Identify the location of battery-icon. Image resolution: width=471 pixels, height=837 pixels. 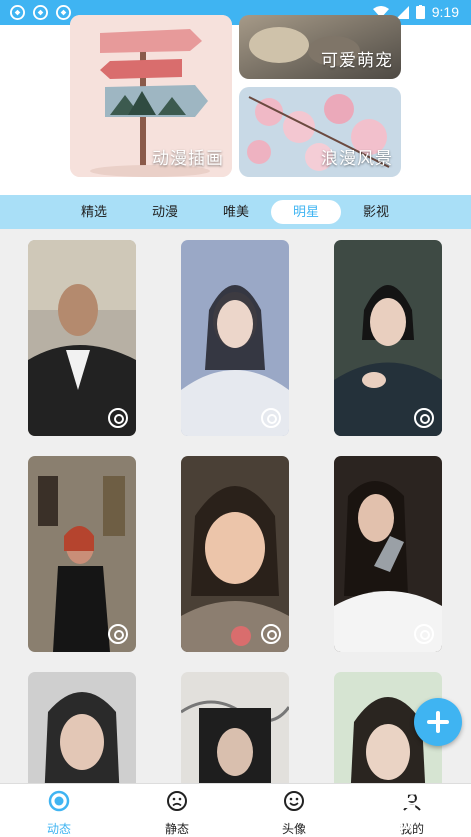
(420, 12).